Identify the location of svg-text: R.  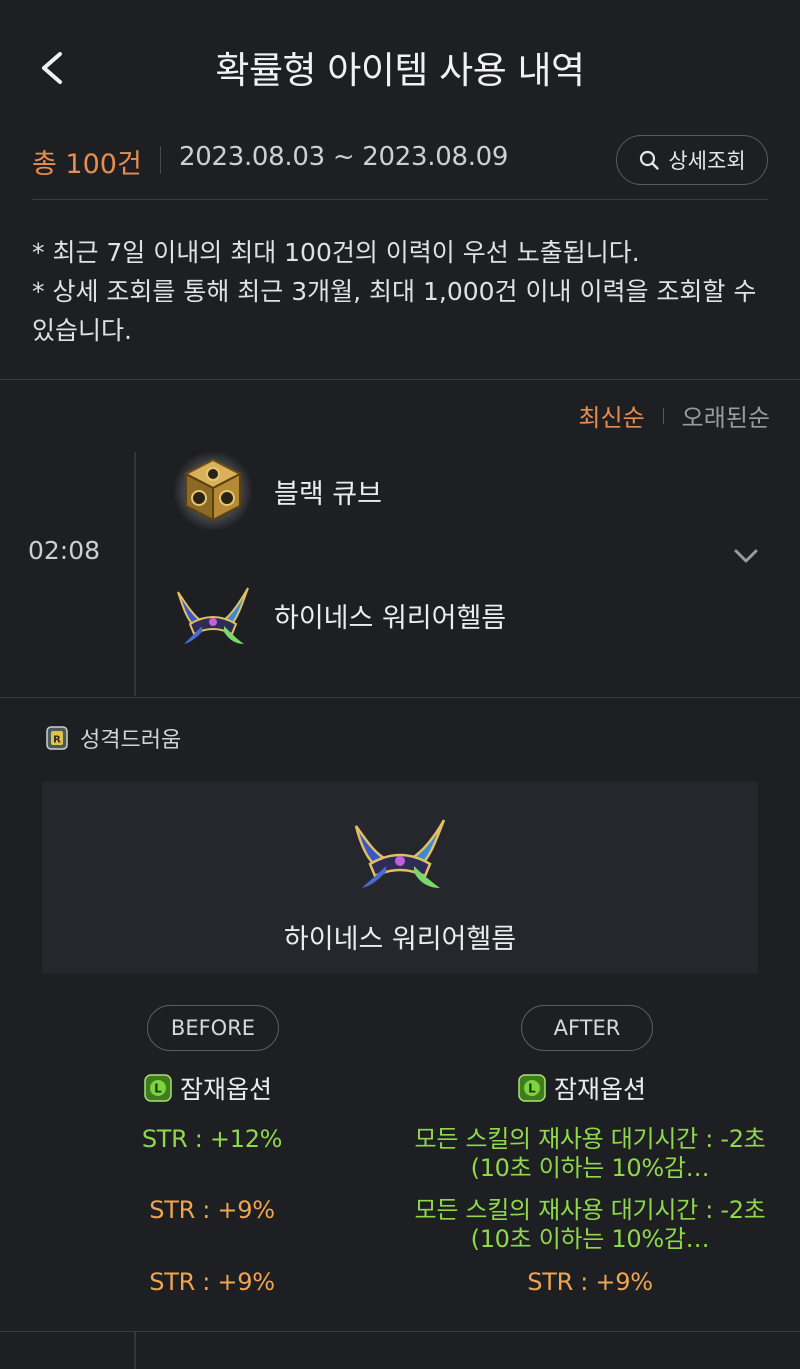
(57, 740).